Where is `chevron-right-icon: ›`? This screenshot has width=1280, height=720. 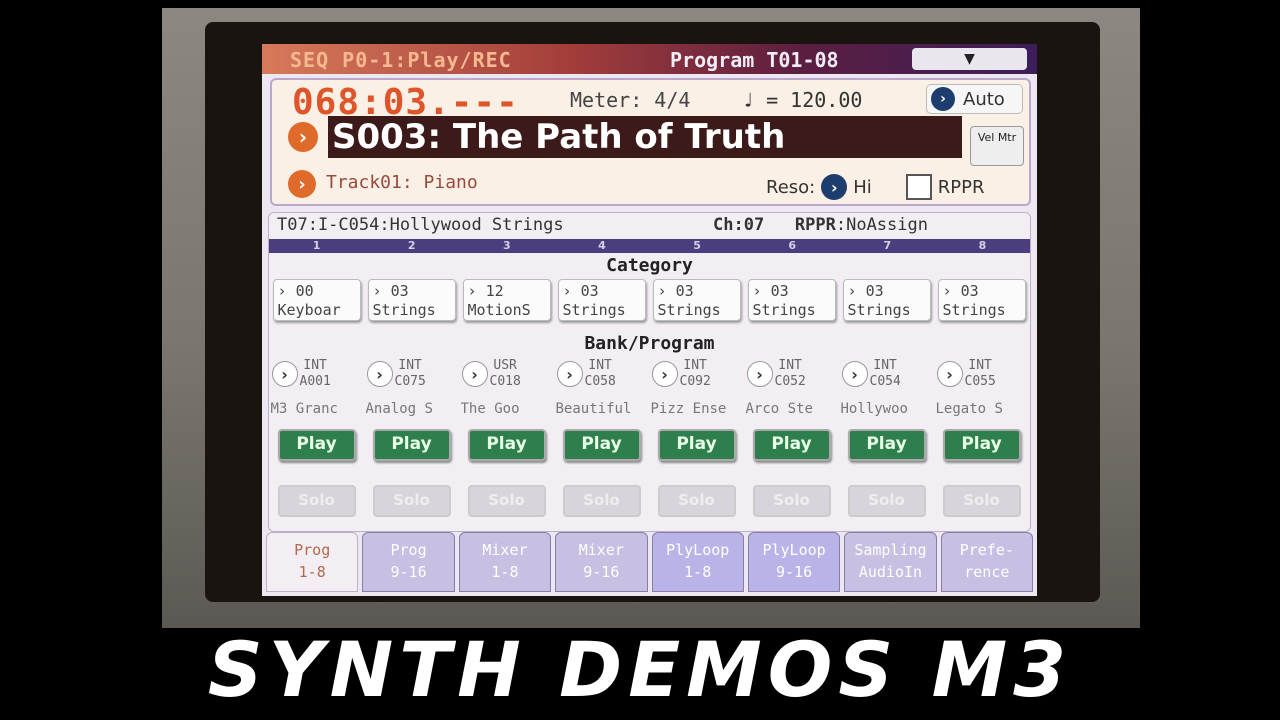 chevron-right-icon: › is located at coordinates (571, 291).